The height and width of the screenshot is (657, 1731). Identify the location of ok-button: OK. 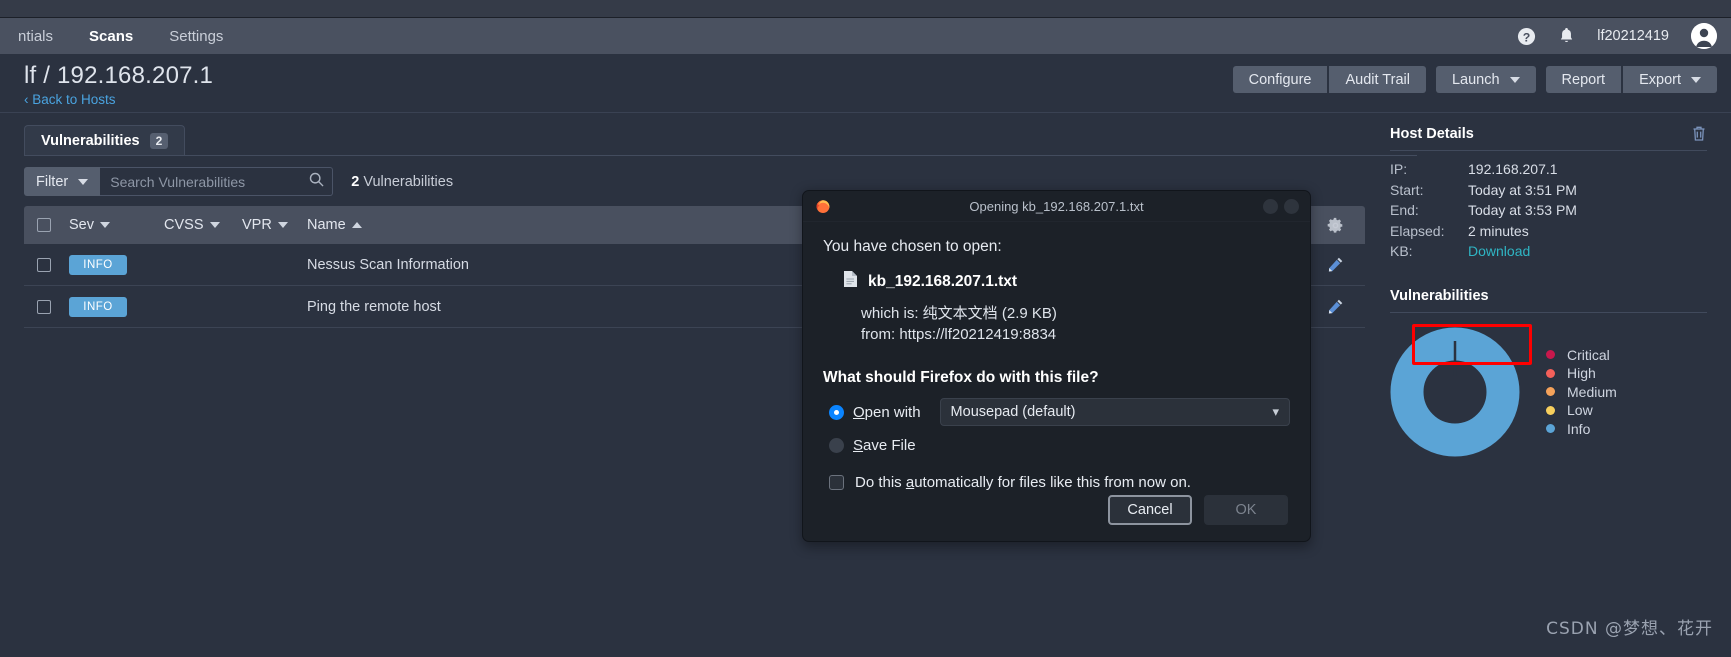
(1246, 510).